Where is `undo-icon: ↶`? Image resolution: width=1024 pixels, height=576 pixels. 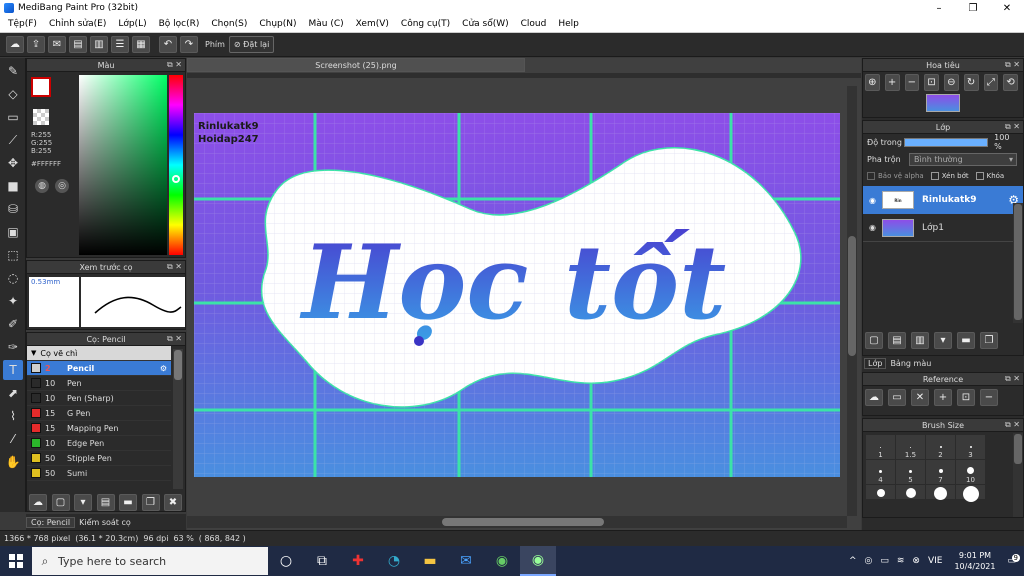 undo-icon: ↶ is located at coordinates (168, 44).